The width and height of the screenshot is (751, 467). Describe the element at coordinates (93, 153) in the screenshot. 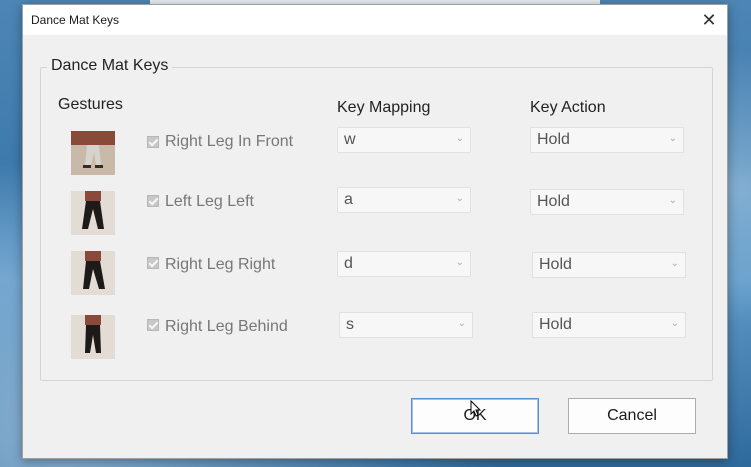

I see `gesture-thumbnail-right-leg-in-front` at that location.